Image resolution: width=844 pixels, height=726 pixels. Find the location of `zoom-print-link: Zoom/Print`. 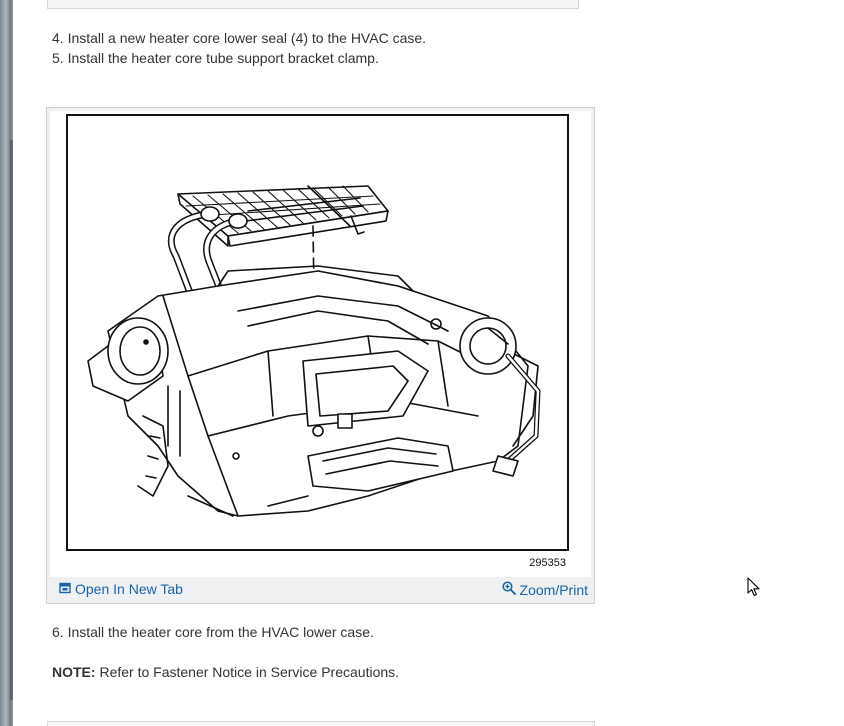

zoom-print-link: Zoom/Print is located at coordinates (544, 589).